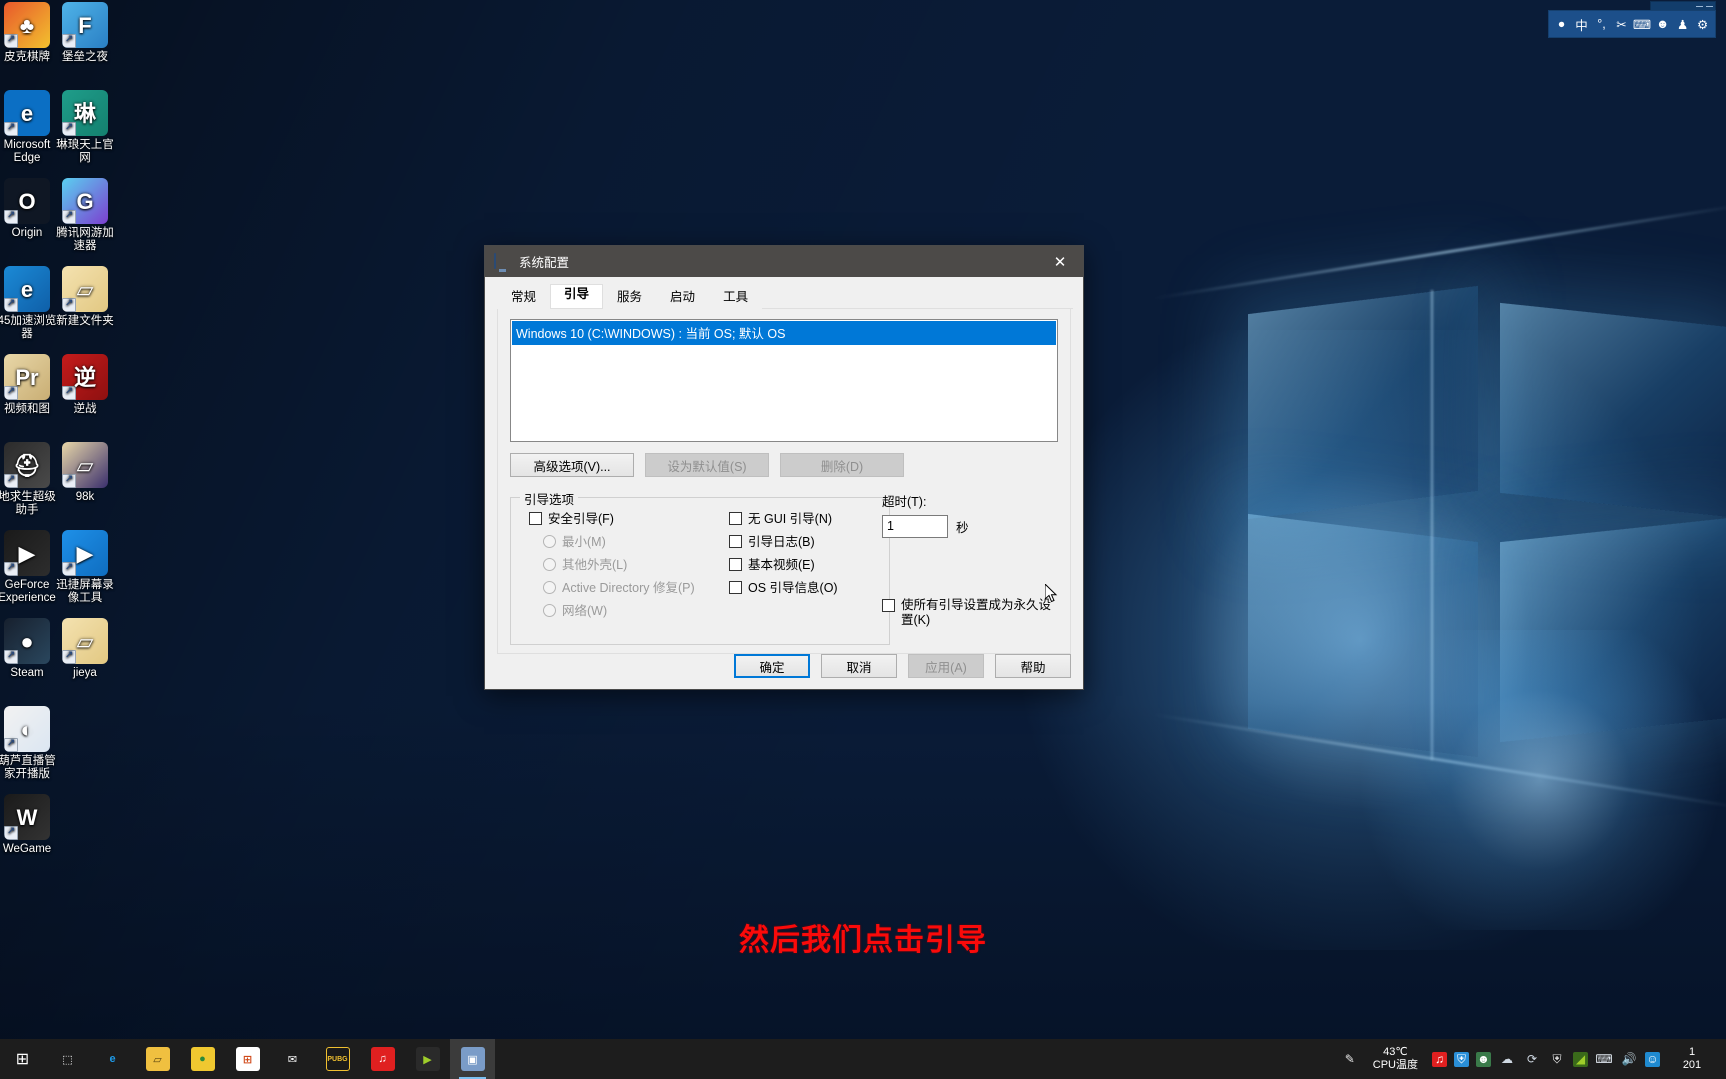 The height and width of the screenshot is (1079, 1726). I want to click on boot-option-right-2: 引导日志(B), so click(783, 542).